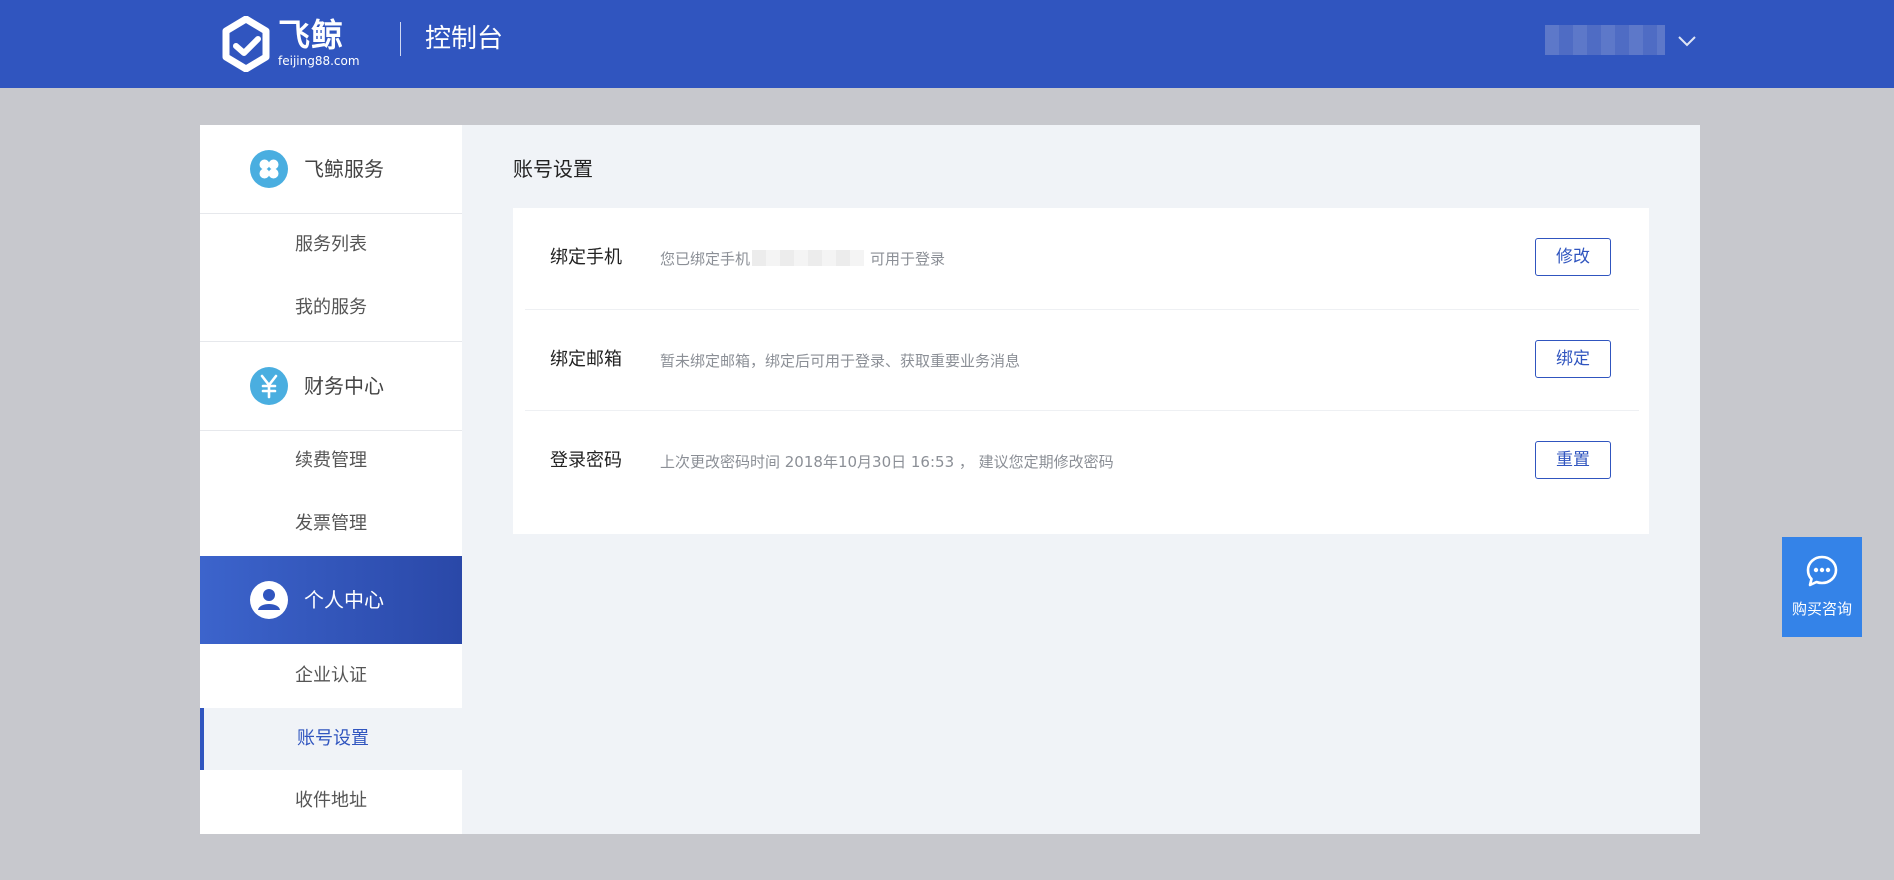 This screenshot has width=1894, height=880. I want to click on setting-description-prefix: 您已绑定手机, so click(705, 259).